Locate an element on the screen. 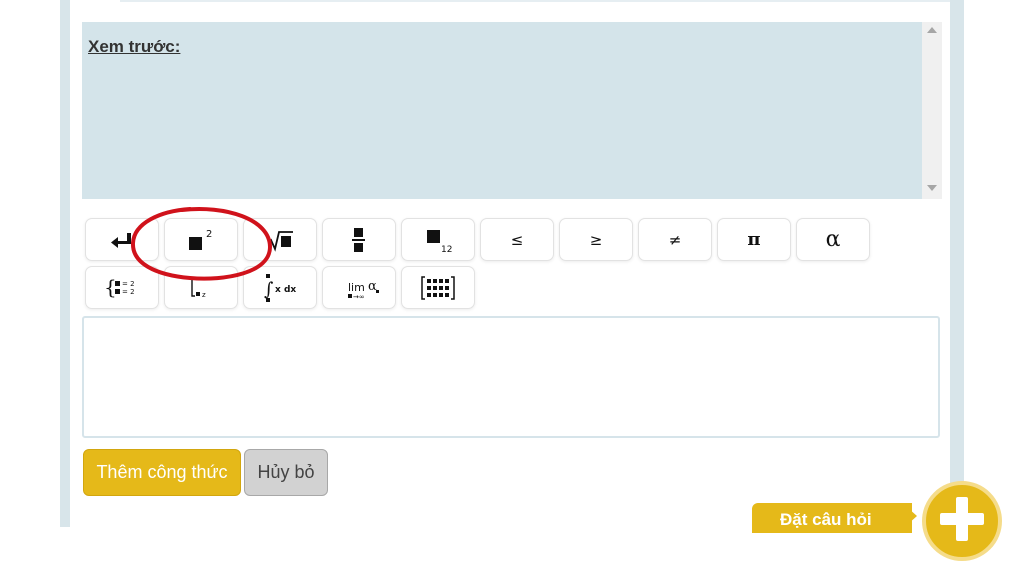 This screenshot has width=1024, height=561. pi-button: π is located at coordinates (754, 239).